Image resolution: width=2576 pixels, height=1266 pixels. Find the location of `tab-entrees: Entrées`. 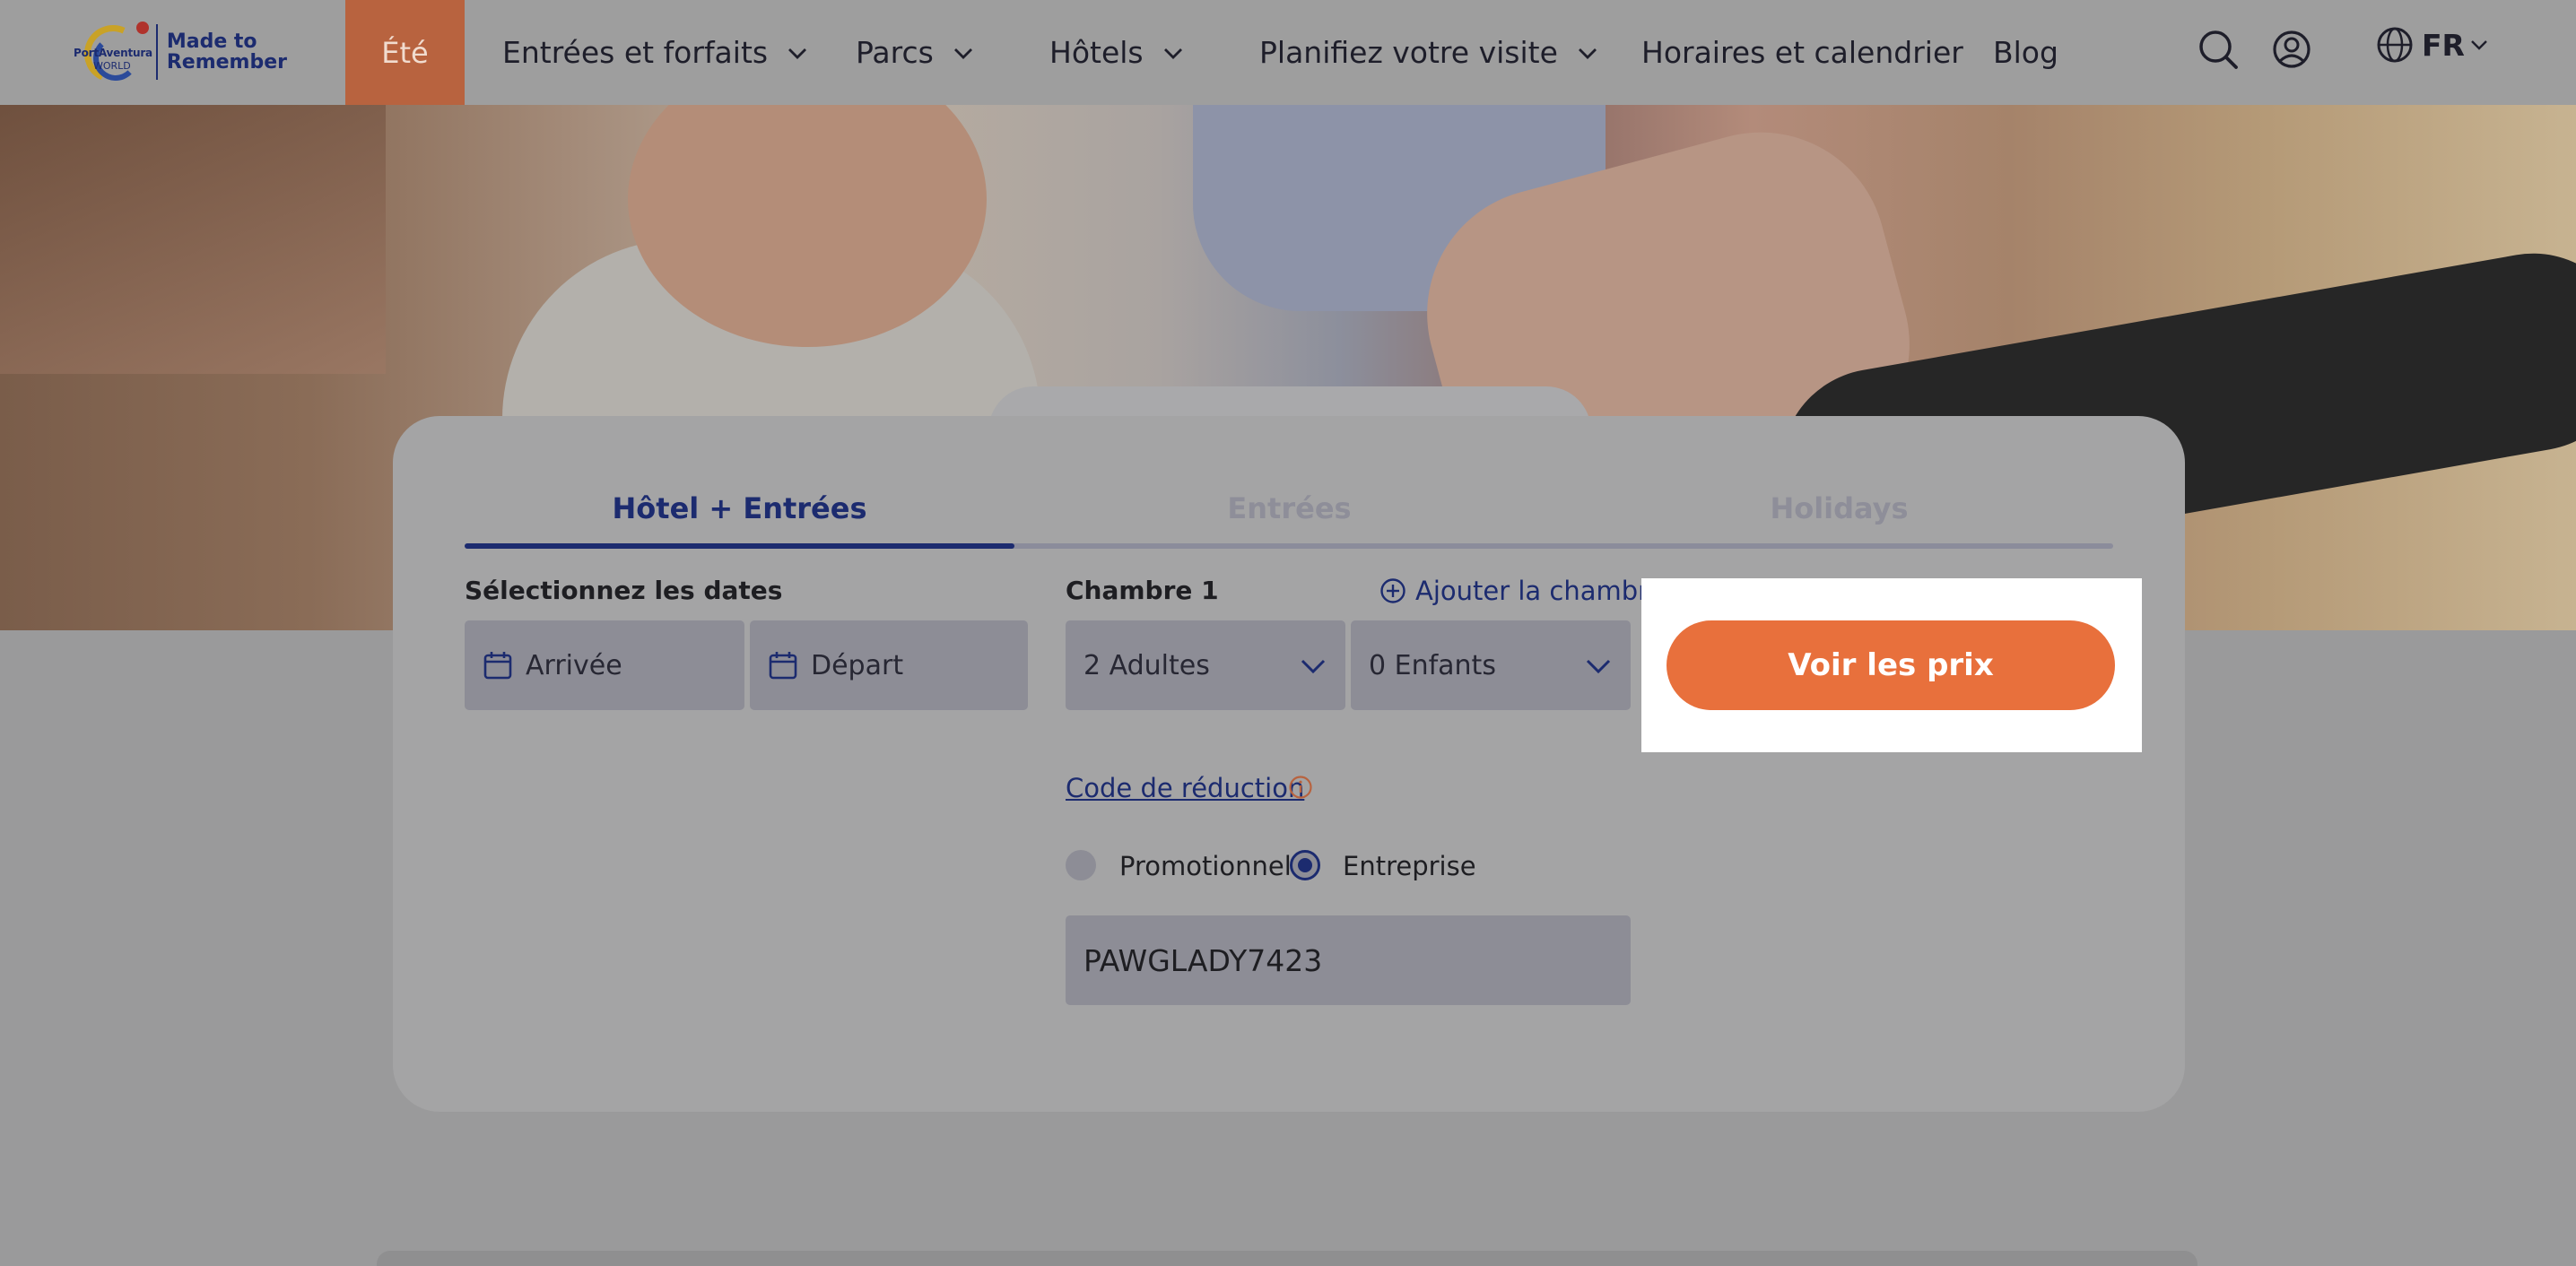

tab-entrees: Entrées is located at coordinates (1289, 509).